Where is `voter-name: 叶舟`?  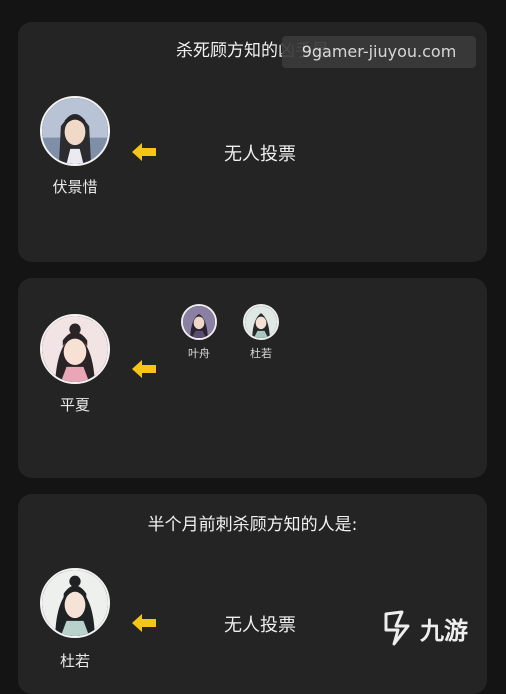
voter-name: 叶舟 is located at coordinates (199, 353).